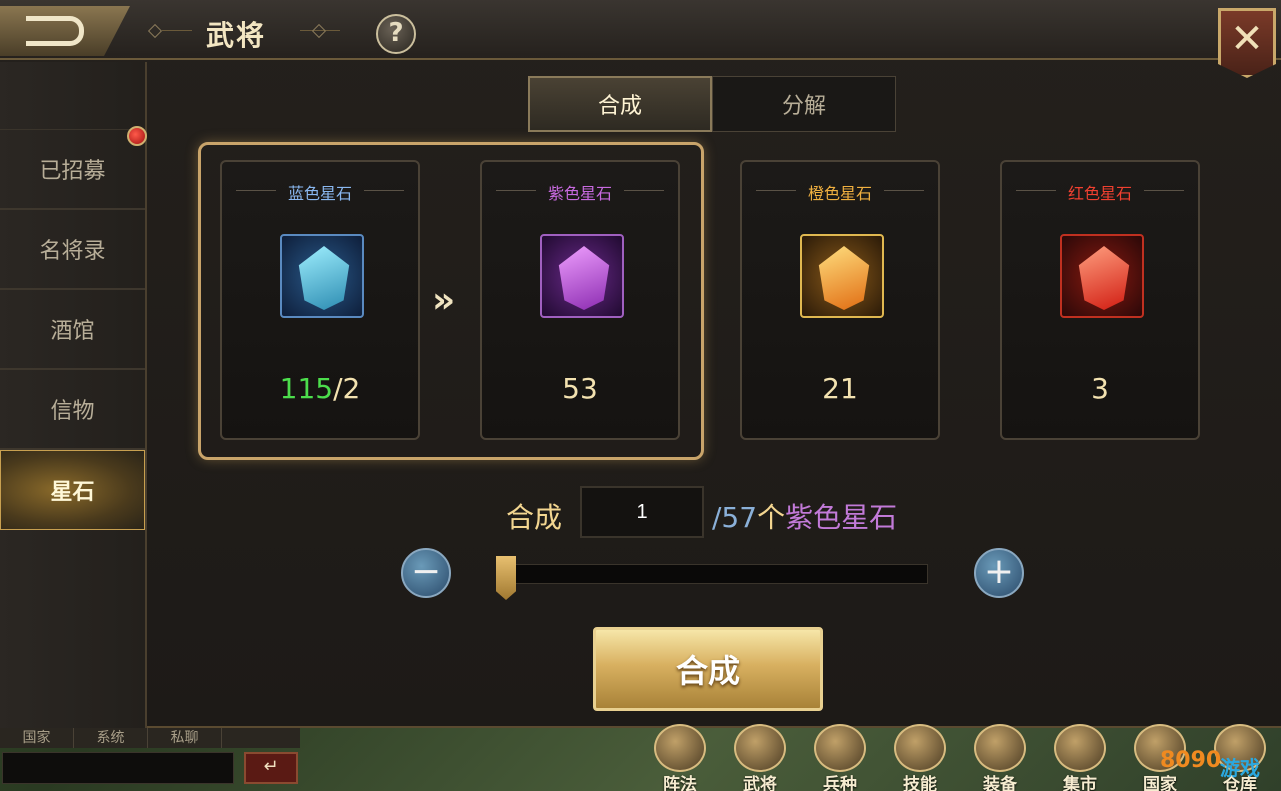 This screenshot has width=1281, height=791. Describe the element at coordinates (708, 669) in the screenshot. I see `synthesize-button: 合成` at that location.